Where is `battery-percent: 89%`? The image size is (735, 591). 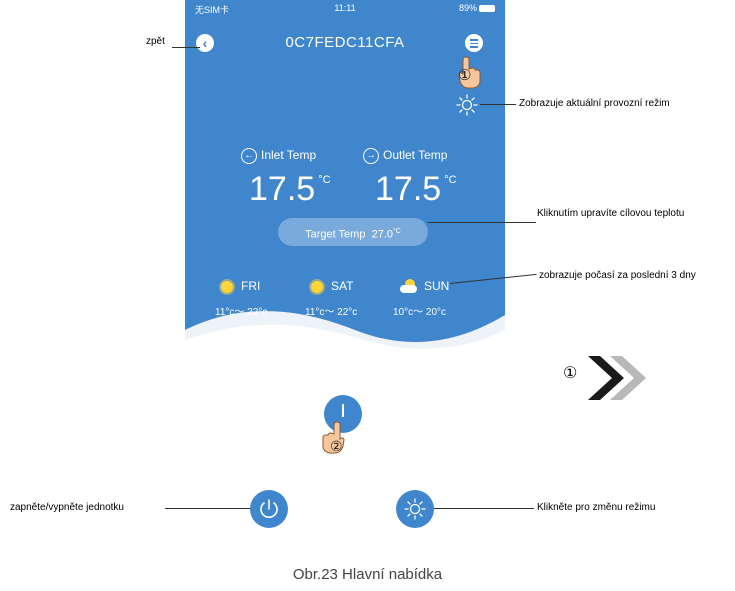 battery-percent: 89% is located at coordinates (467, 8).